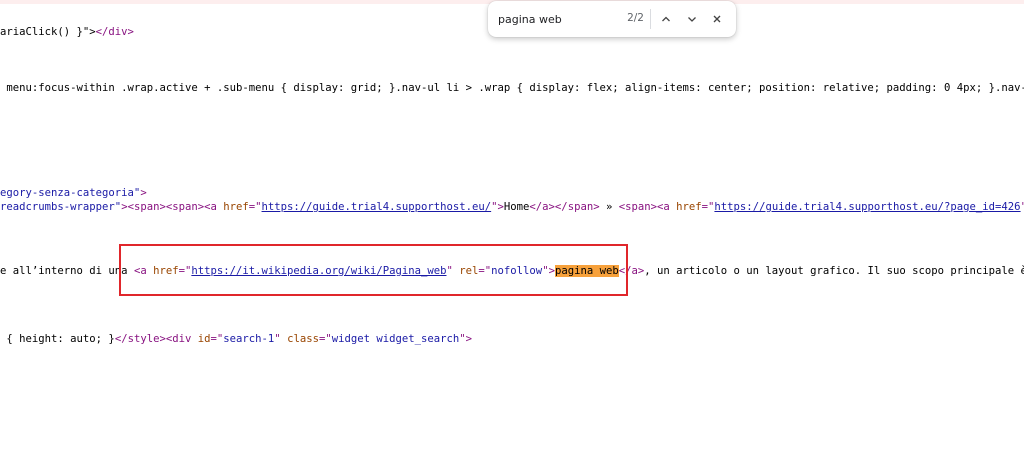 Image resolution: width=1024 pixels, height=467 pixels. I want to click on attribute-value: readcrumbs-wrapper", so click(61, 207).